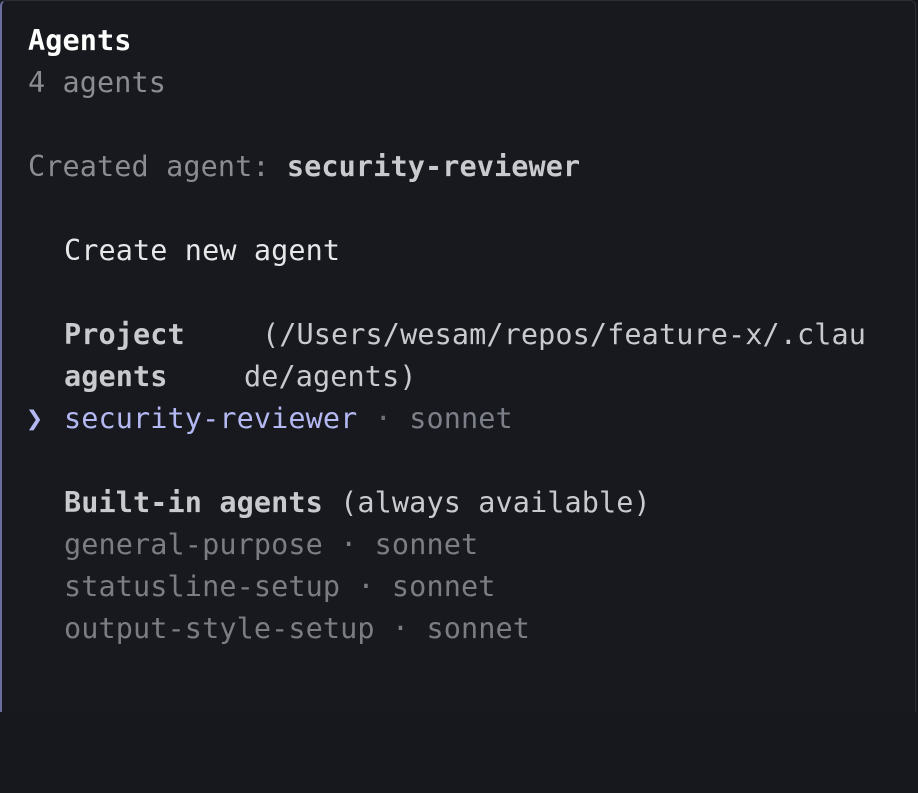  I want to click on status-agent-name: security-reviewer, so click(433, 166).